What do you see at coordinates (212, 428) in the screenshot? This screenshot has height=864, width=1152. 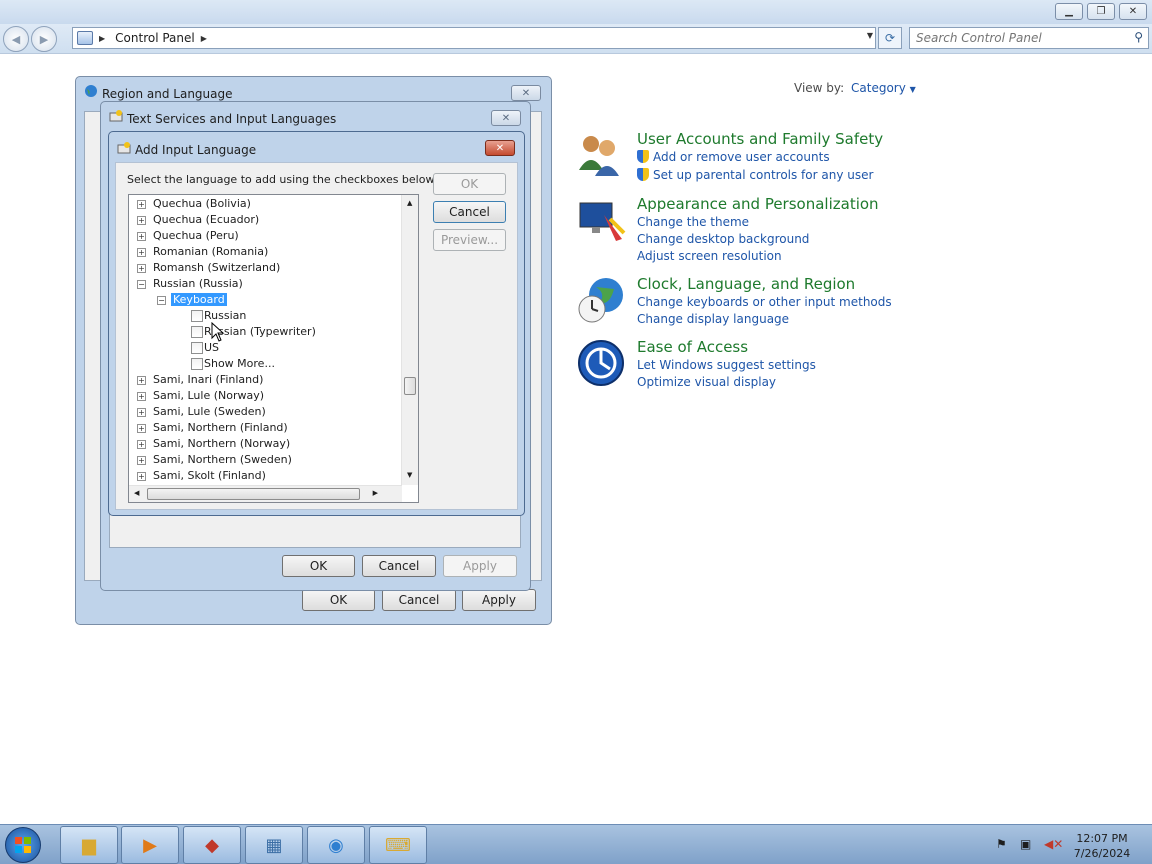 I see `tree-item: + Sami, Northern (Finland)` at bounding box center [212, 428].